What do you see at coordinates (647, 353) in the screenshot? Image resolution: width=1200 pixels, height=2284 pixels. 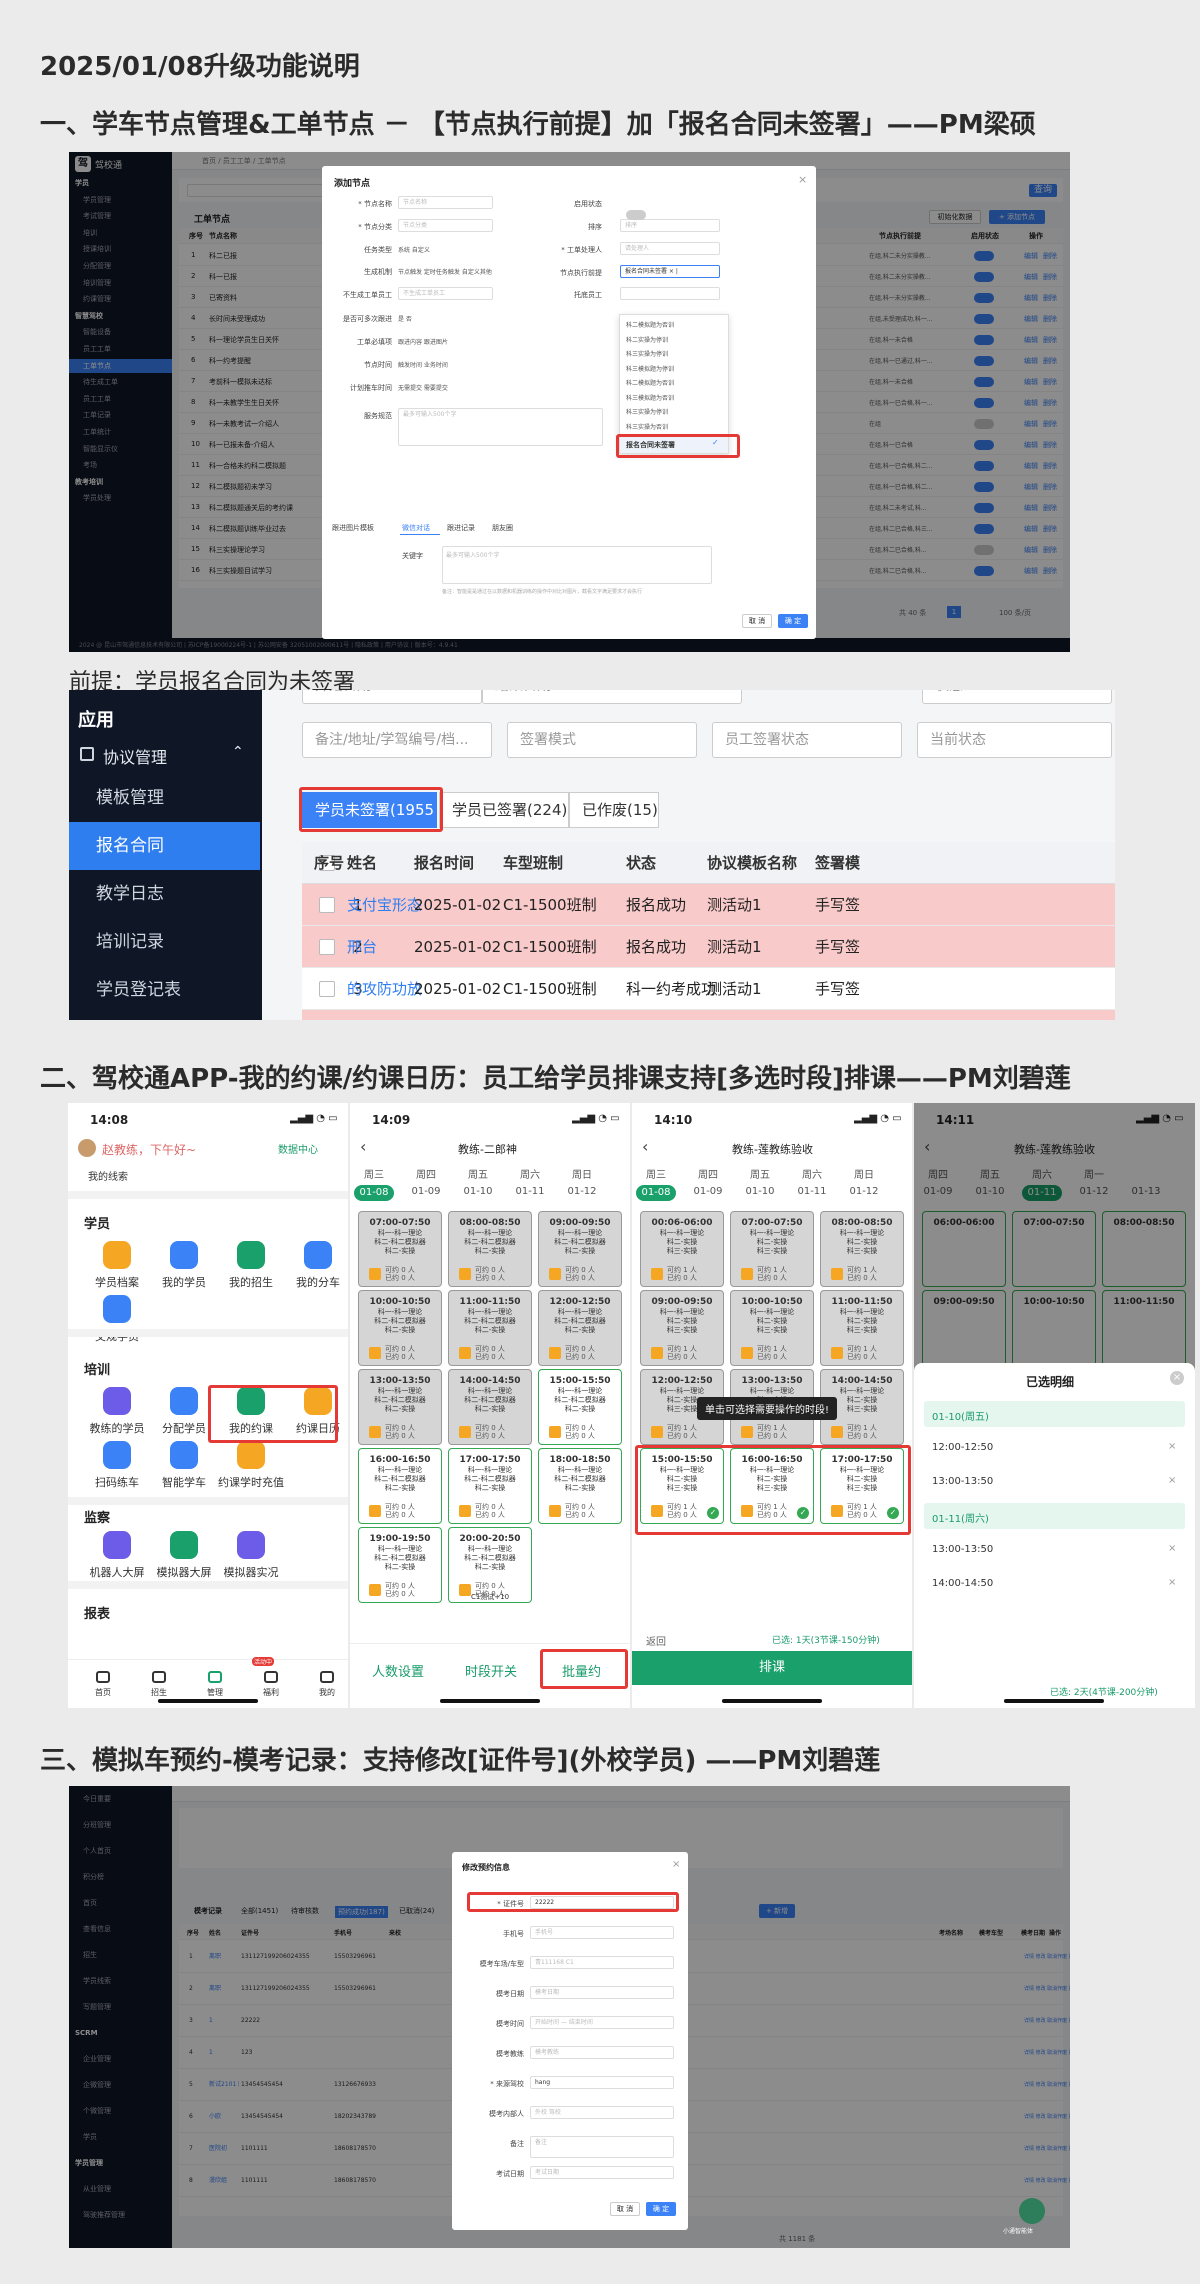 I see `premise-option: 科三实操为停训` at bounding box center [647, 353].